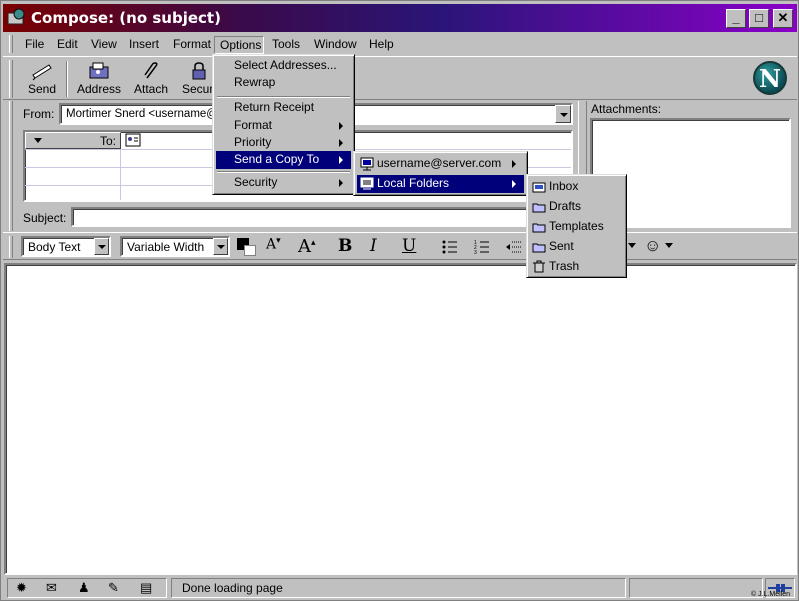 The width and height of the screenshot is (799, 601). What do you see at coordinates (144, 45) in the screenshot?
I see `menu-insert: Insert` at bounding box center [144, 45].